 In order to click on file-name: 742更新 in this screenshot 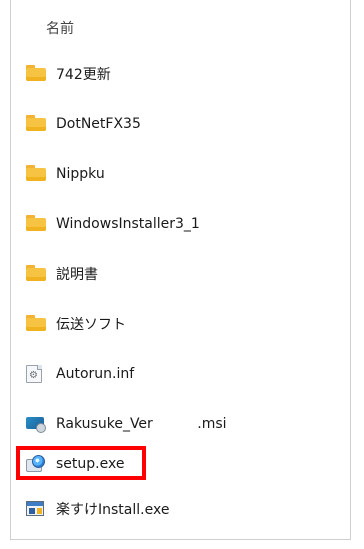, I will do `click(83, 75)`.